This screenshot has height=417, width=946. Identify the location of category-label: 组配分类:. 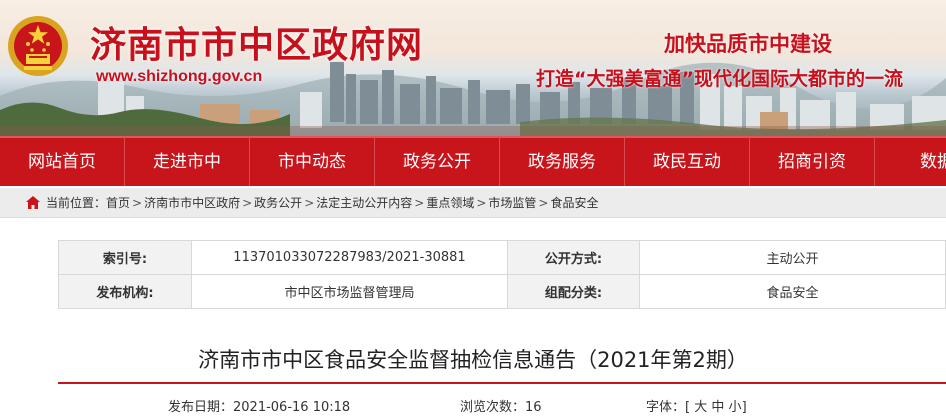
(573, 291).